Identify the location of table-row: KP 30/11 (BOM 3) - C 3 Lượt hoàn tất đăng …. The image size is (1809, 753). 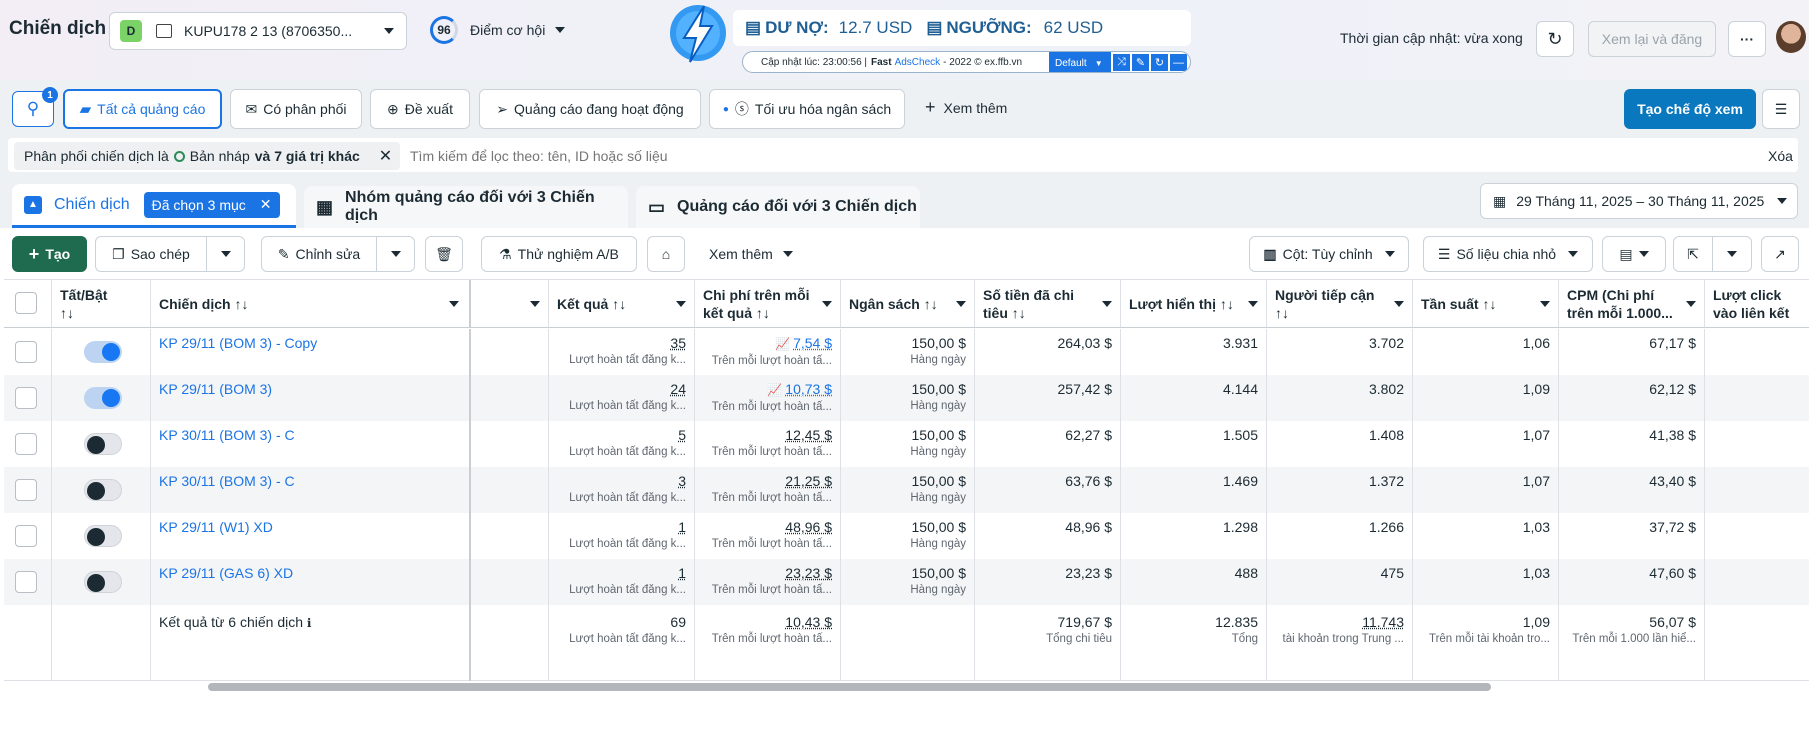
(906, 490).